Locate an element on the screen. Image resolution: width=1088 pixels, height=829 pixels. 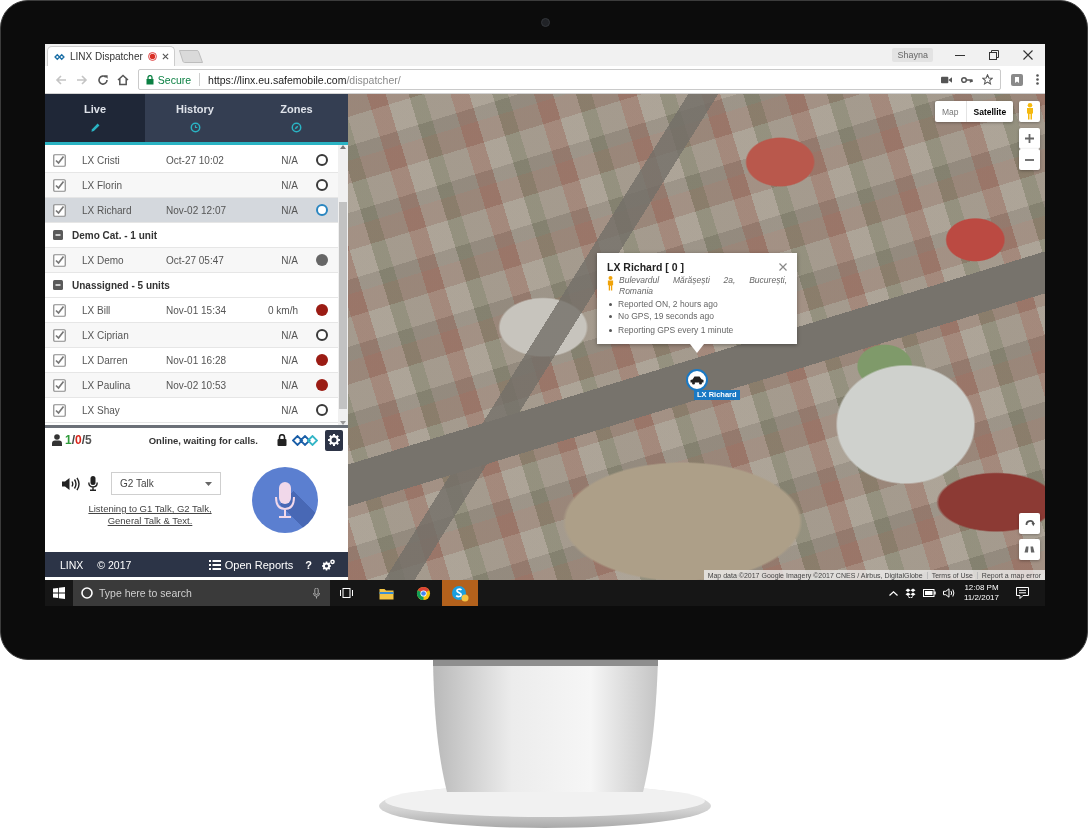
gears-icon is located at coordinates (328, 564).